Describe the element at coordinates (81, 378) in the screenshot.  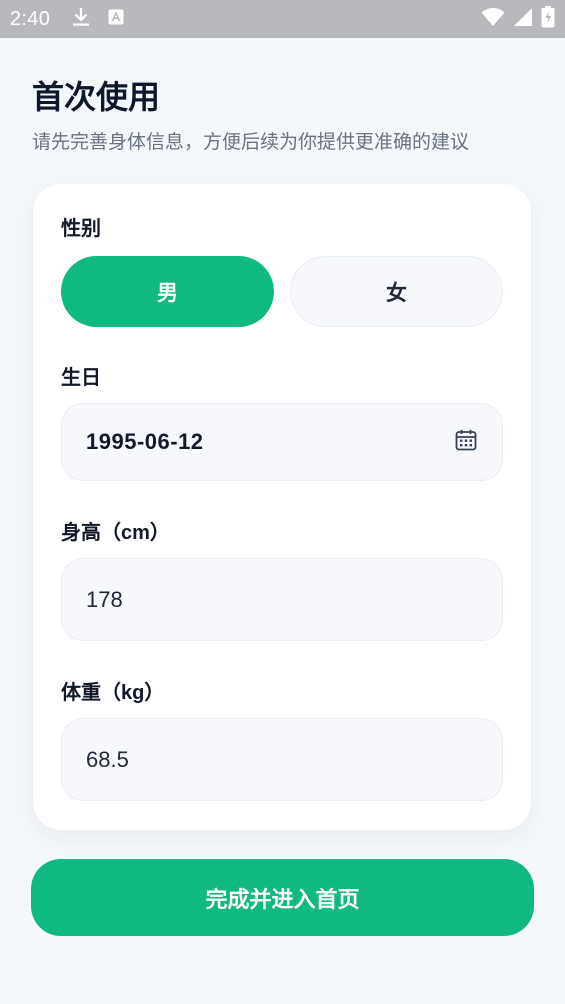
I see `birthday-label: 生日` at that location.